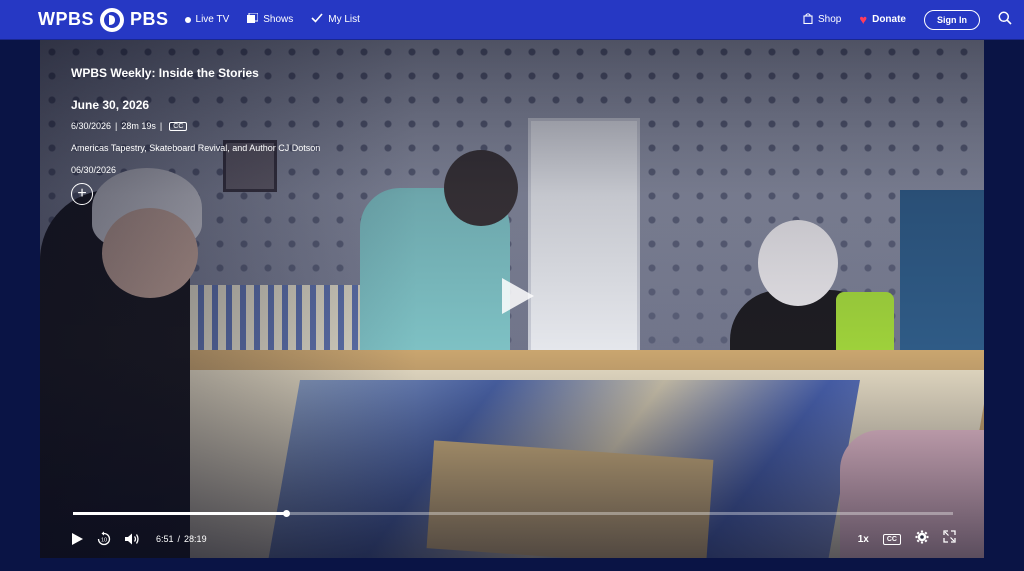 The width and height of the screenshot is (1024, 571). What do you see at coordinates (94, 170) in the screenshot?
I see `air-date: 06/30/2026` at bounding box center [94, 170].